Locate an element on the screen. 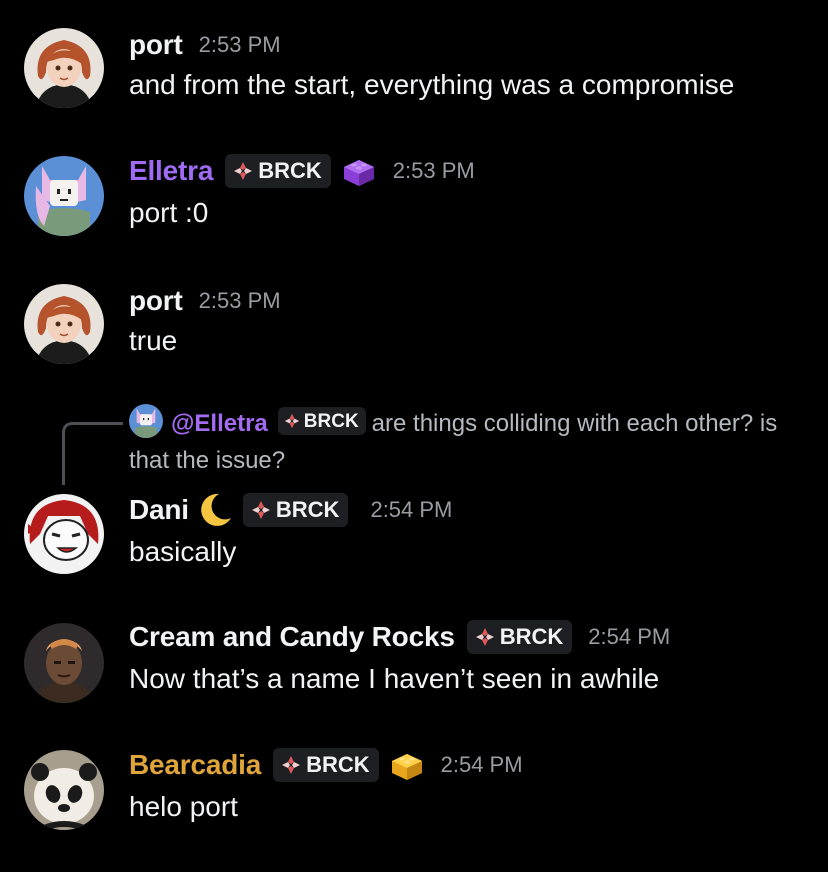 The image size is (828, 872). crescent-moon-icon is located at coordinates (216, 509).